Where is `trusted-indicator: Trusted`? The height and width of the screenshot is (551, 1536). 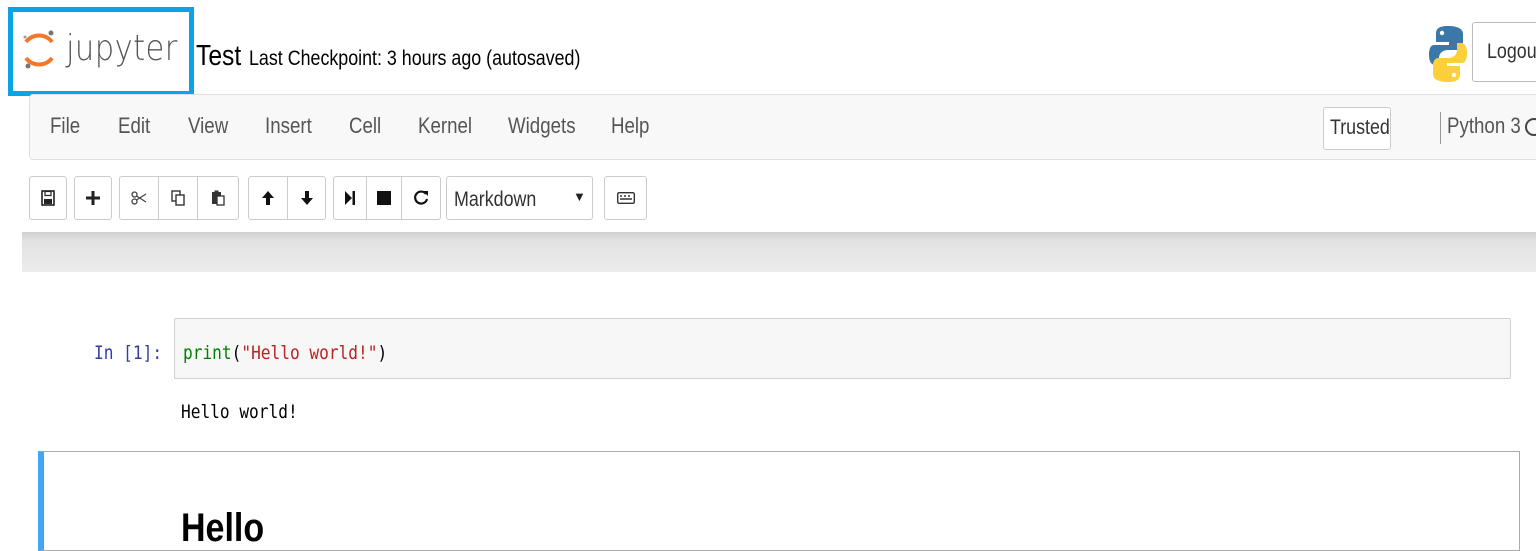
trusted-indicator: Trusted is located at coordinates (1357, 128).